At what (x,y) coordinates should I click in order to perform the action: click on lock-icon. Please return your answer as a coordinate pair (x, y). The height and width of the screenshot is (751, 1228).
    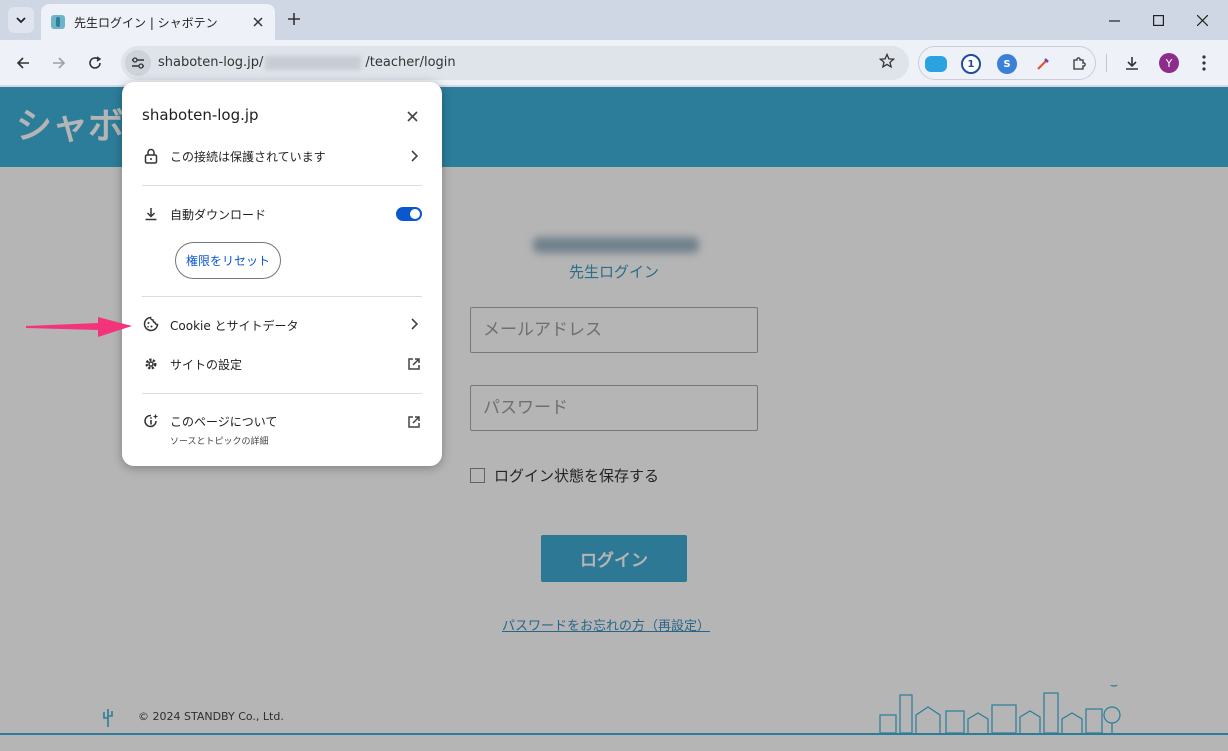
    Looking at the image, I should click on (151, 156).